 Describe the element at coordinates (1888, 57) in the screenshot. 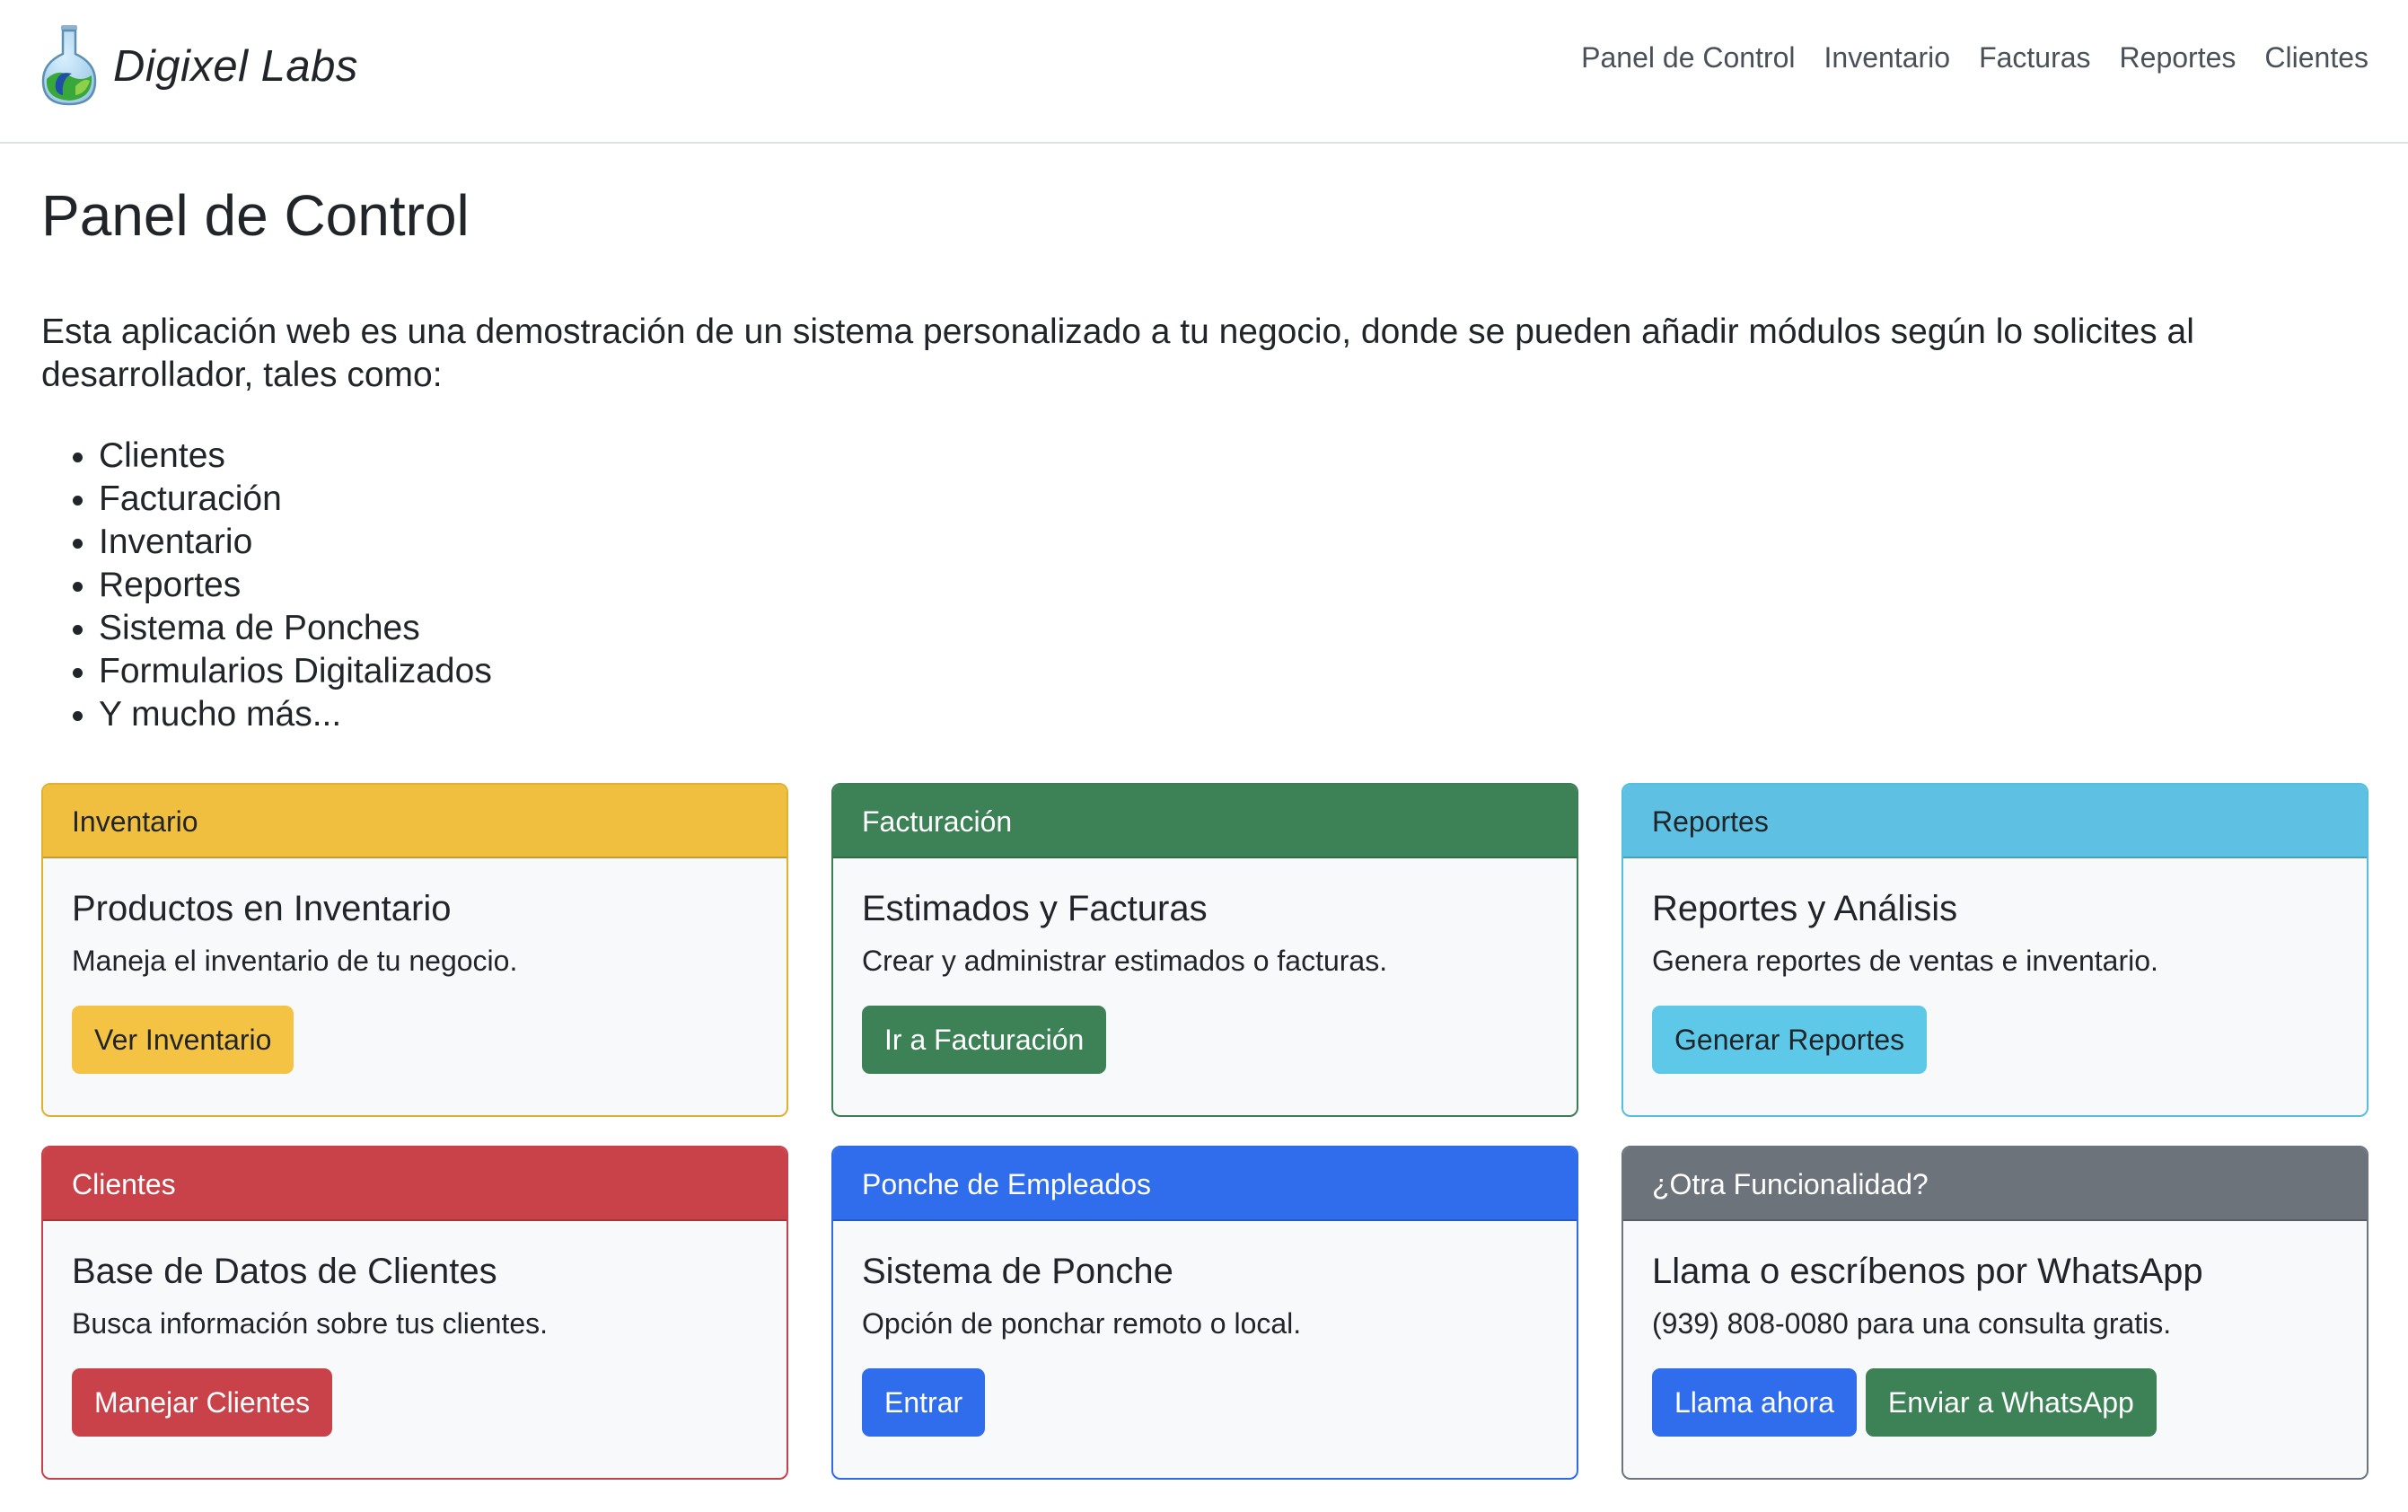

I see `nav-link-inventario: Inventario` at that location.